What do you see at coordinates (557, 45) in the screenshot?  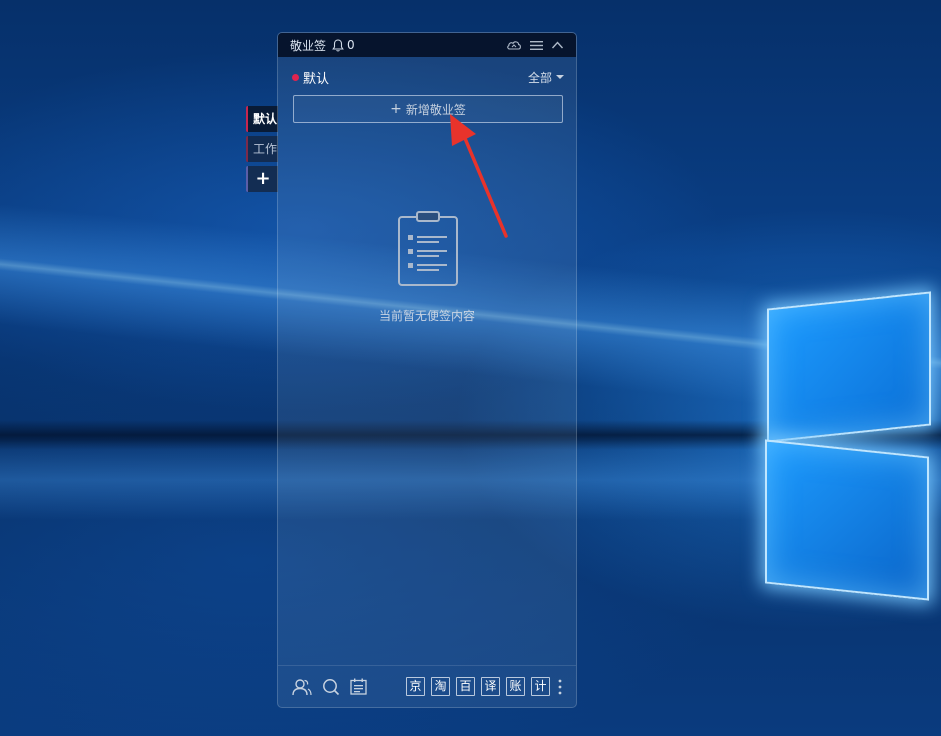 I see `collapse-icon` at bounding box center [557, 45].